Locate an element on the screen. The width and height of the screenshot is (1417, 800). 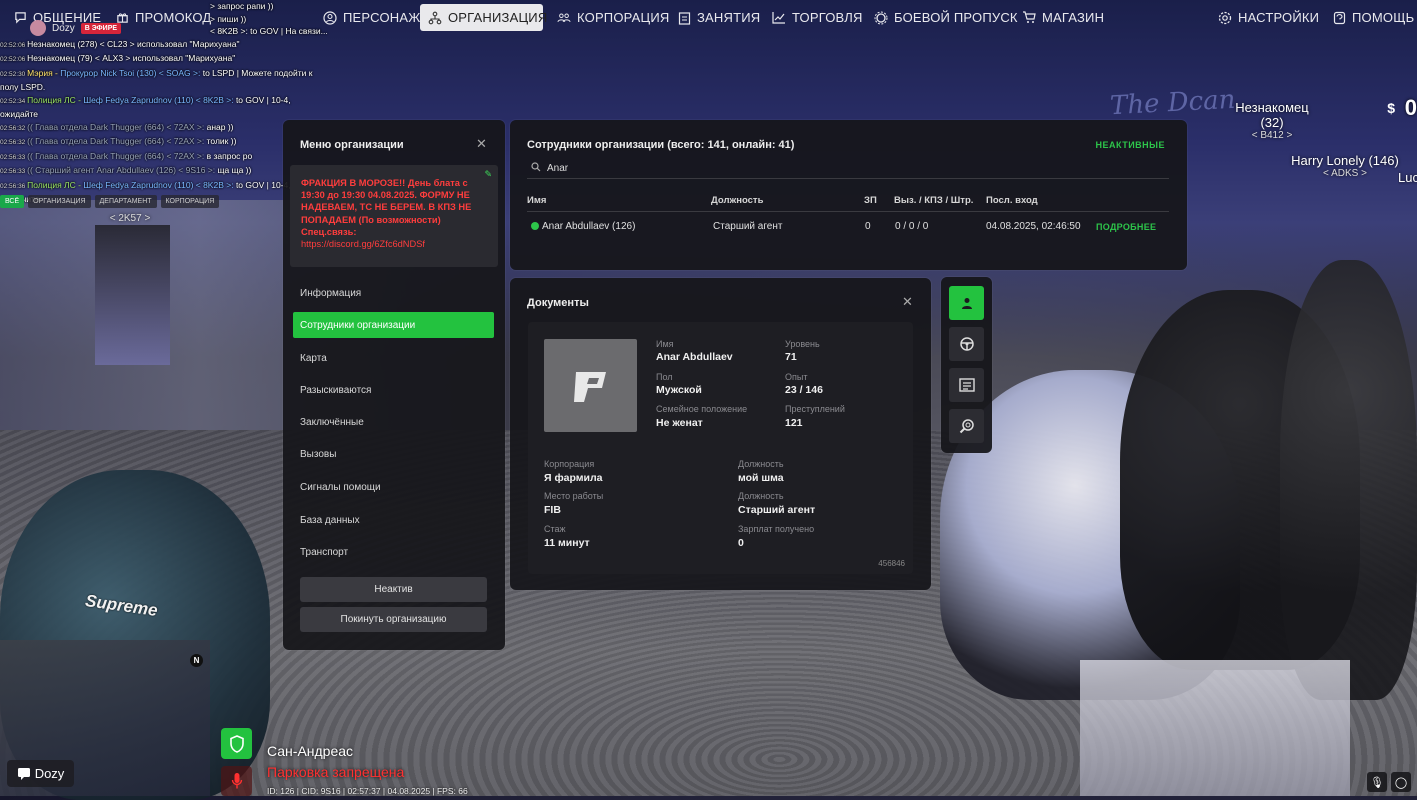
cart-icon is located at coordinates (1029, 18).